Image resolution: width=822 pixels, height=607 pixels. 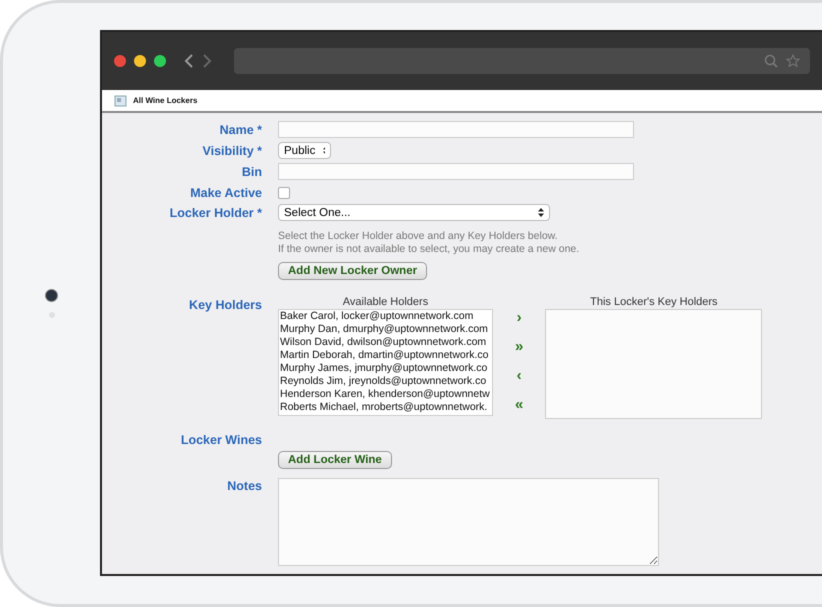 What do you see at coordinates (140, 61) in the screenshot?
I see `minimize-icon` at bounding box center [140, 61].